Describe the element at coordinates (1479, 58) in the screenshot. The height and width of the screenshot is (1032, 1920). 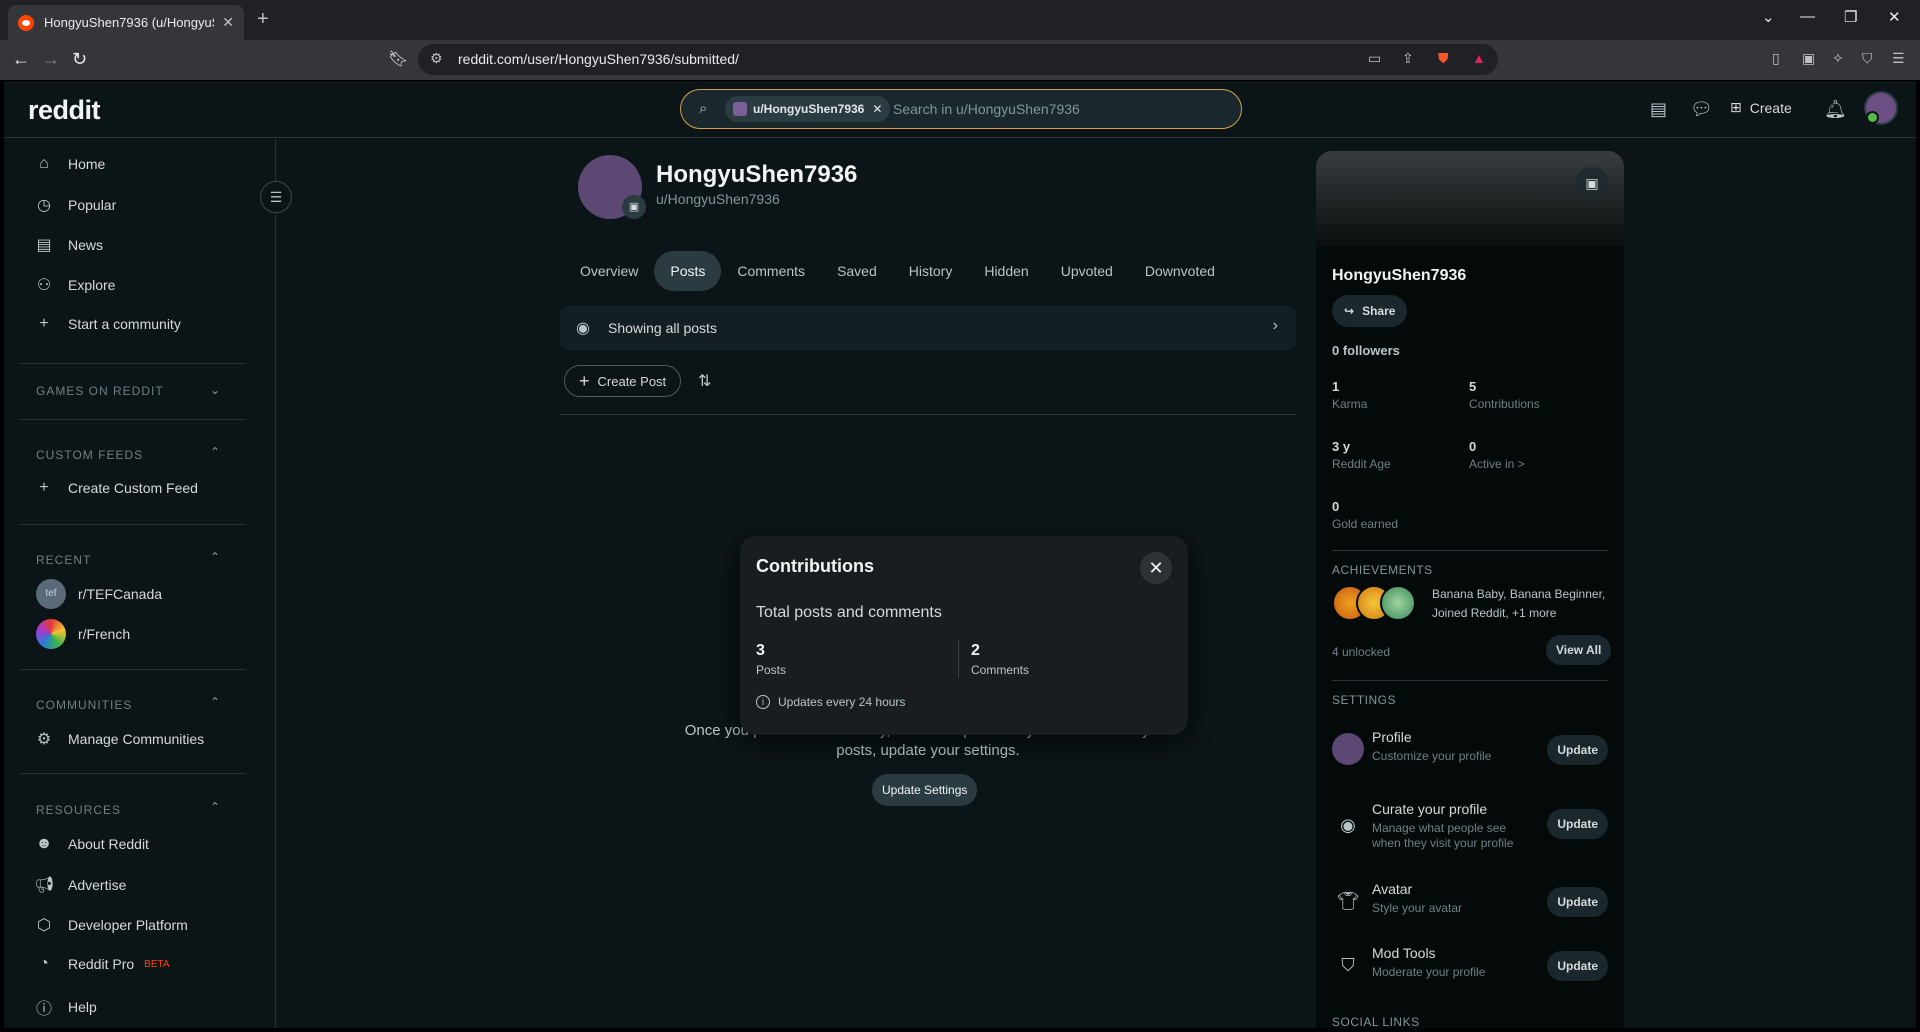
I see `brave-rewards-icon: ▲` at that location.